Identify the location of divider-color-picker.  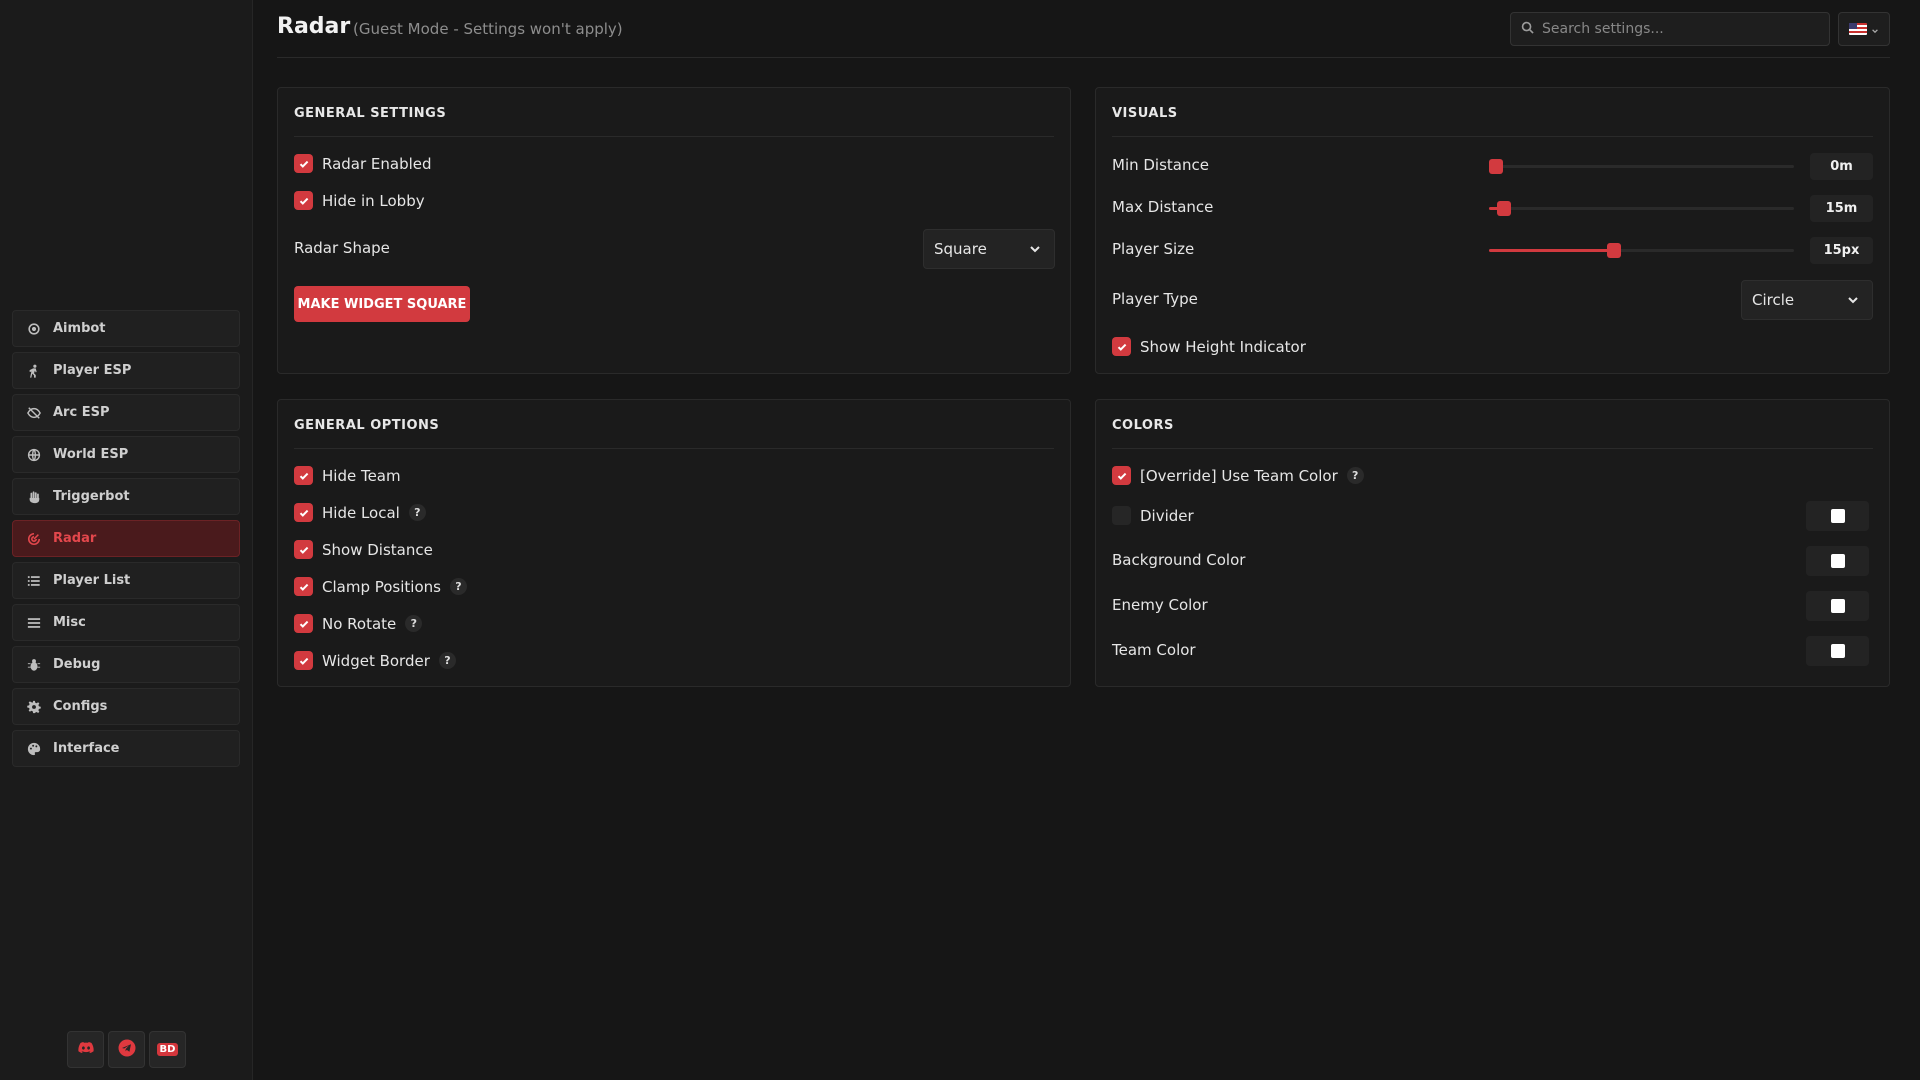
(1837, 516).